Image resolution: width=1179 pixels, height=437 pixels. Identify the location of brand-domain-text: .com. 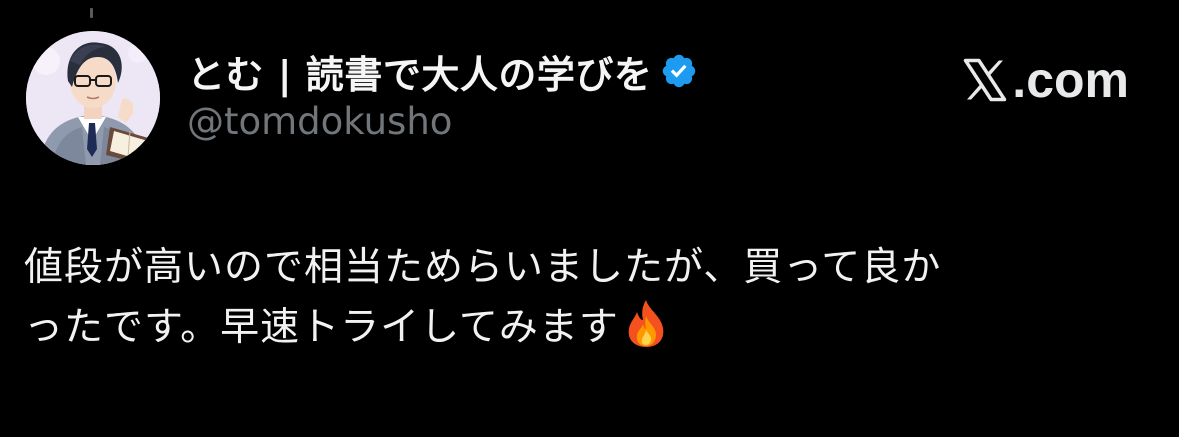
(1070, 80).